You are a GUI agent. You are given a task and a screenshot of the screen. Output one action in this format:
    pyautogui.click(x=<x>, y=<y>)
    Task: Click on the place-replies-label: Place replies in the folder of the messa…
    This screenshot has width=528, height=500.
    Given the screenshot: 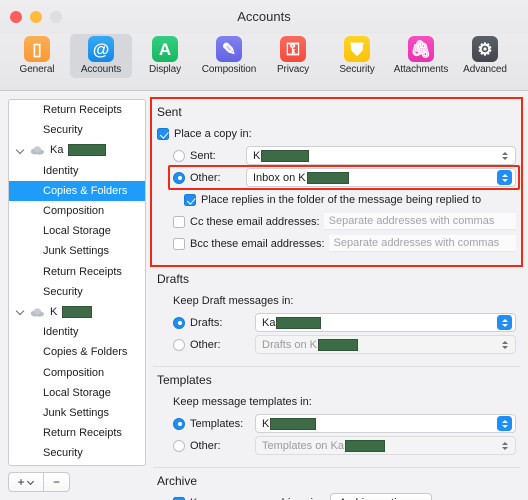 What is the action you would take?
    pyautogui.click(x=341, y=199)
    